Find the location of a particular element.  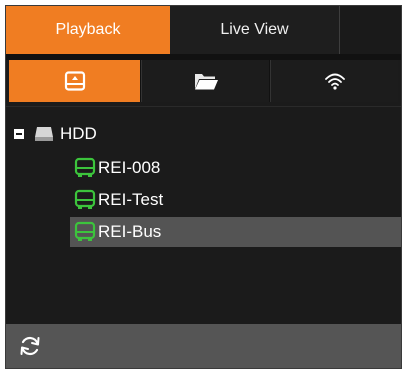

drive-icon is located at coordinates (44, 134).